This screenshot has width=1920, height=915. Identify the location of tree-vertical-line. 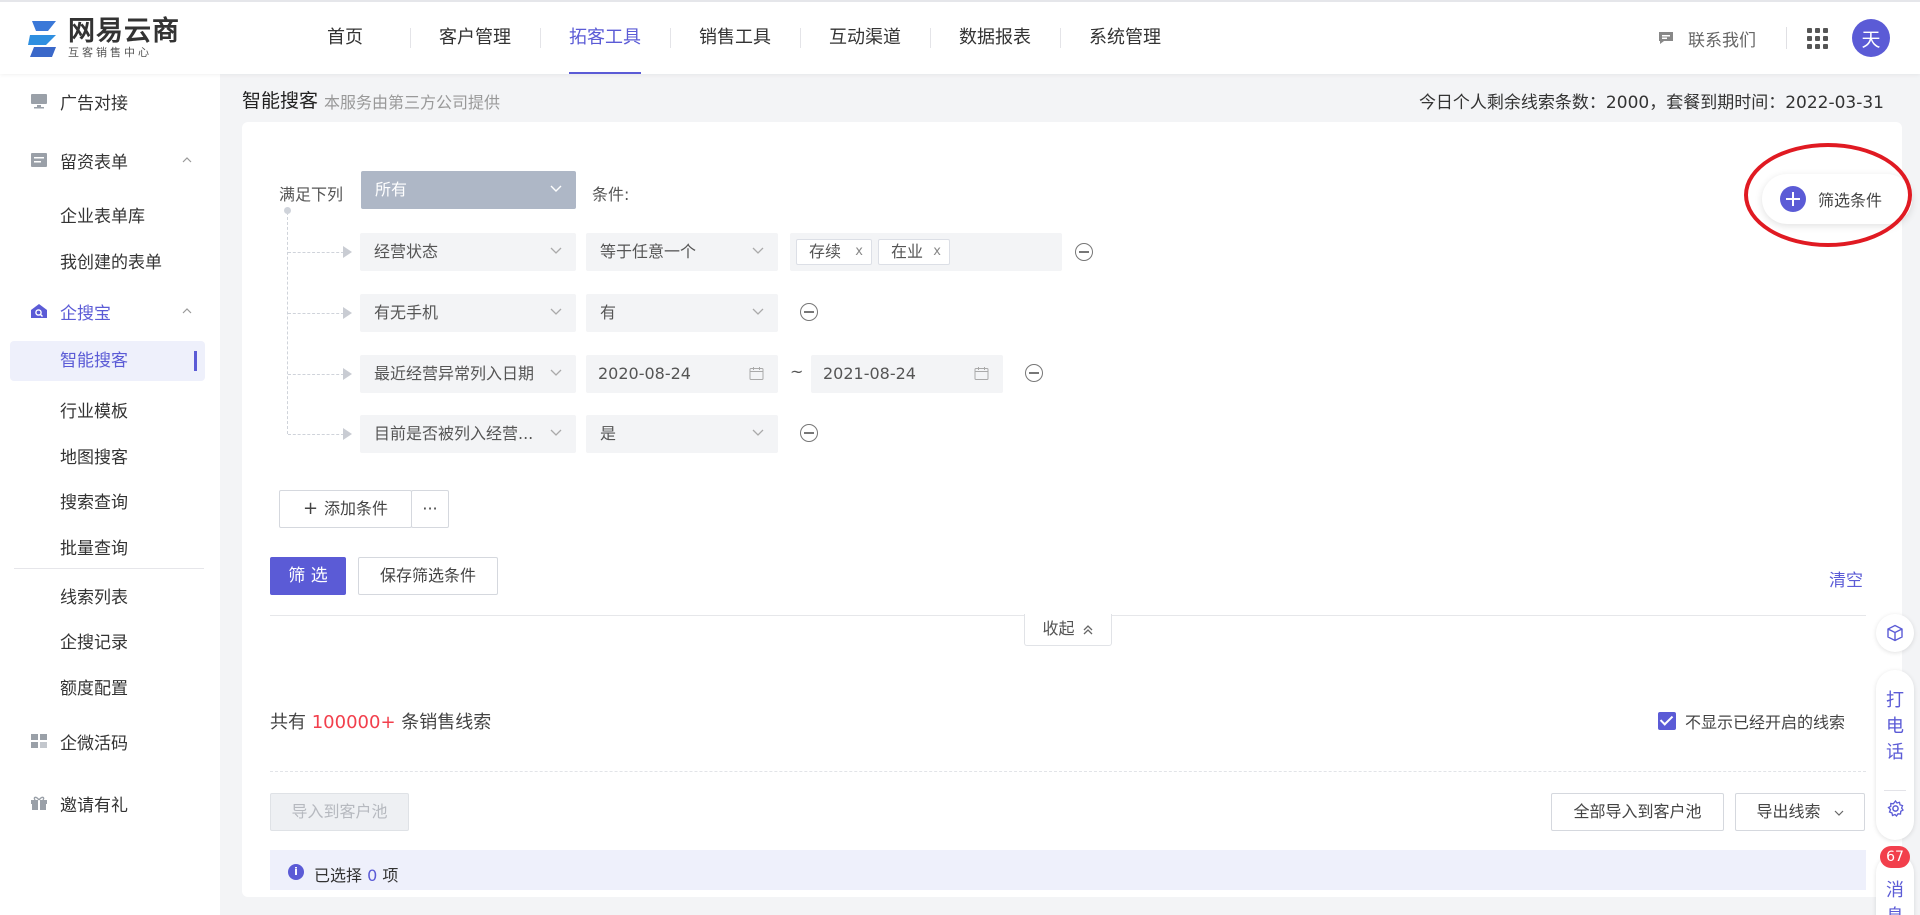
(287, 323).